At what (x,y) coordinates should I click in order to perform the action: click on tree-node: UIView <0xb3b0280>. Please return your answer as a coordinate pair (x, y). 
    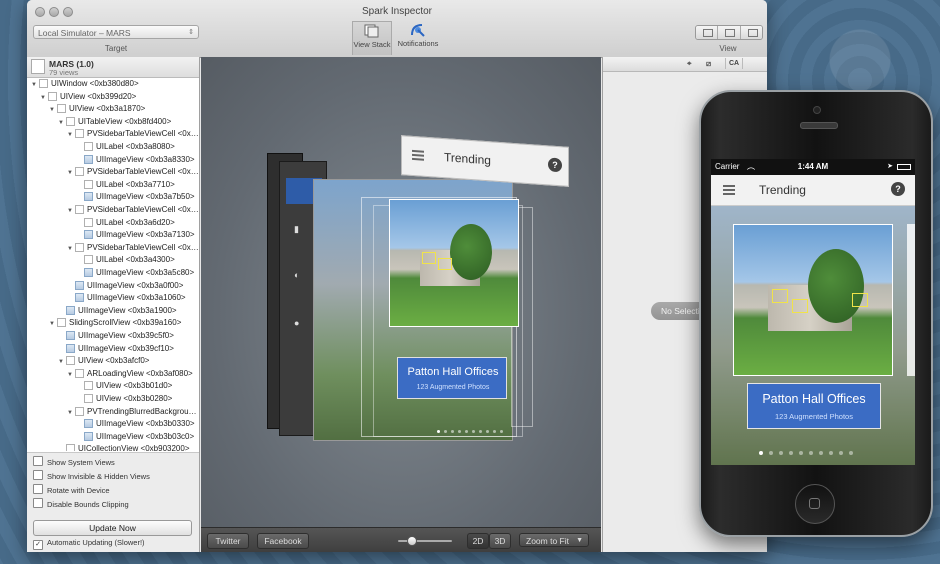
    Looking at the image, I should click on (124, 399).